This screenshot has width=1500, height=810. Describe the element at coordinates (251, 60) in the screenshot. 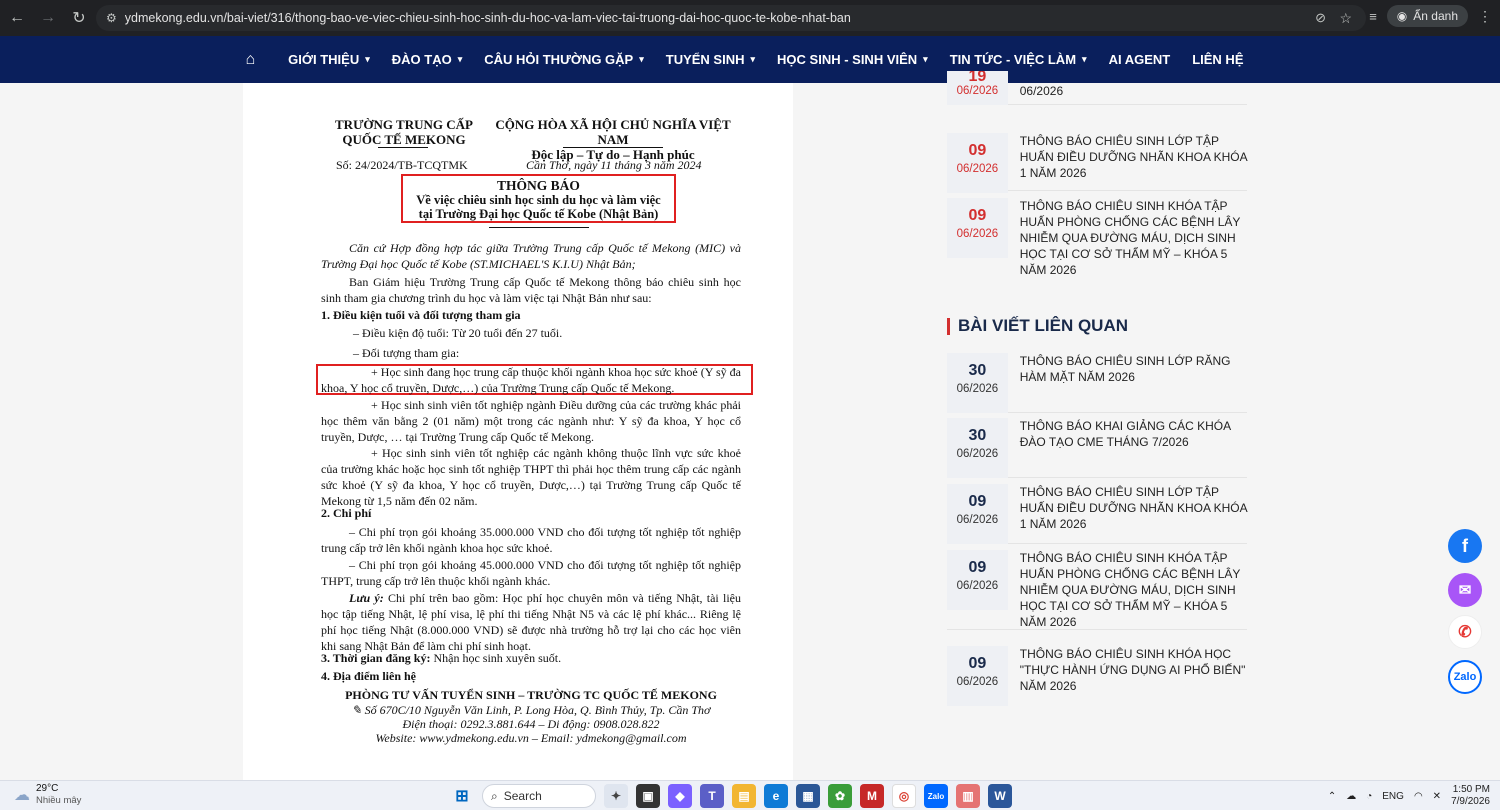

I see `home-icon: ⌂` at that location.